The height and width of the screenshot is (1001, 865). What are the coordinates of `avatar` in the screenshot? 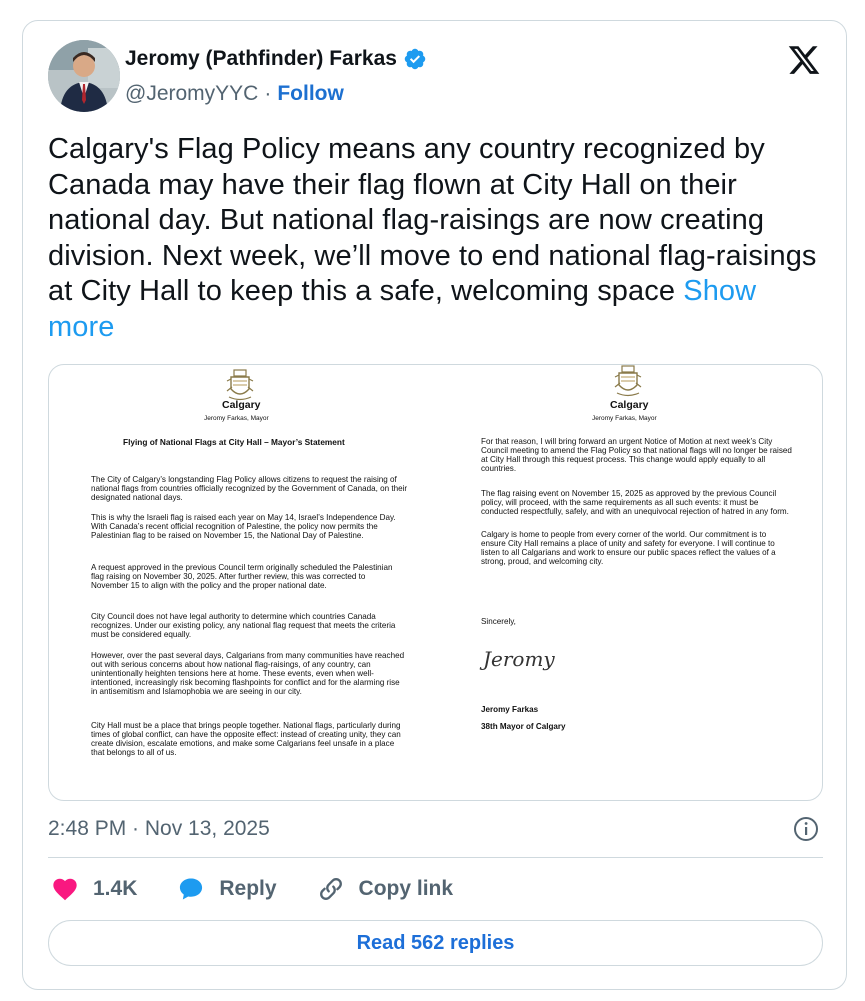 It's located at (84, 76).